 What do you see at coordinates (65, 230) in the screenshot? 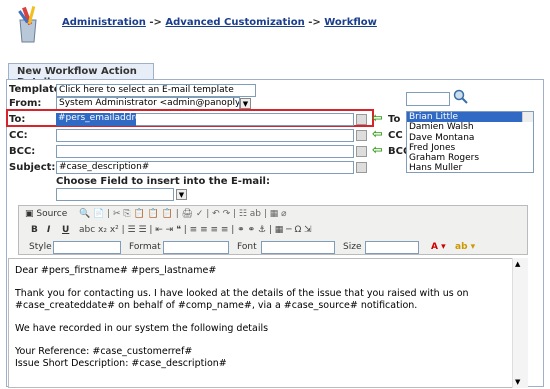
I see `underline-button: U` at bounding box center [65, 230].